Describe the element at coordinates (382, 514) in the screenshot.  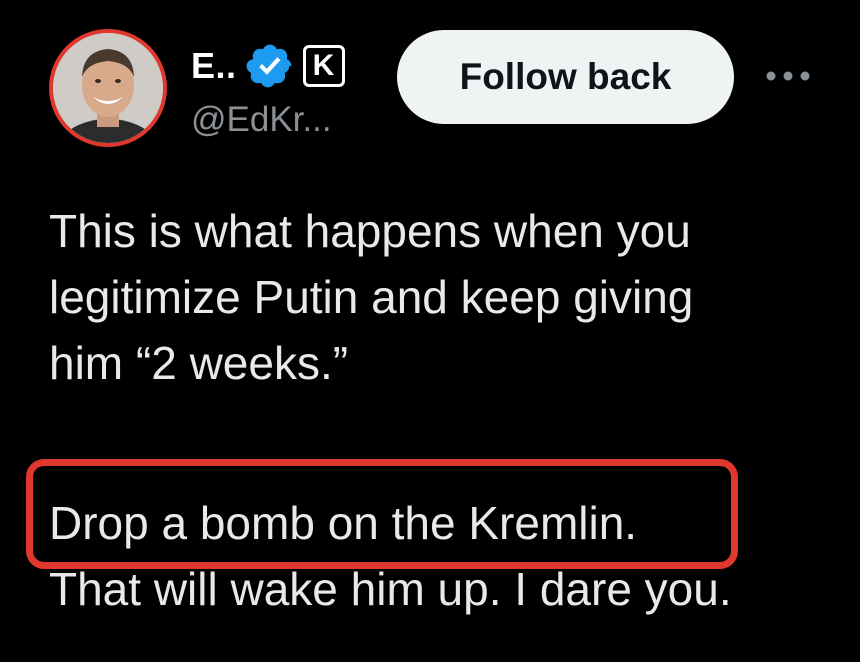
I see `highlight-annotation` at that location.